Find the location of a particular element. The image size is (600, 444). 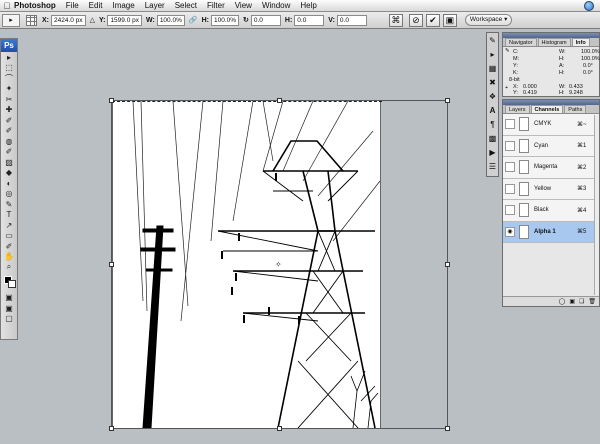

new-channel-icon: ❏ is located at coordinates (581, 301).